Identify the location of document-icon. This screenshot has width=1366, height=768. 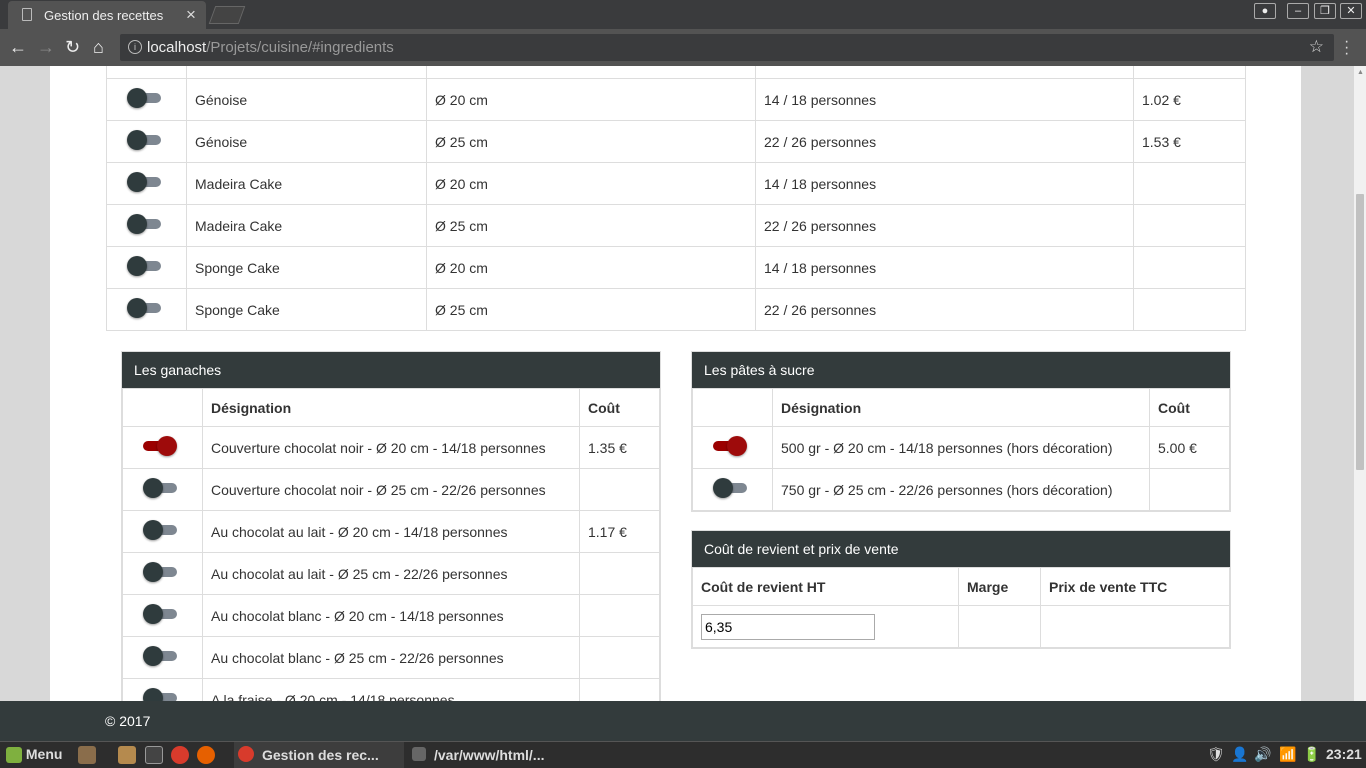
(27, 14).